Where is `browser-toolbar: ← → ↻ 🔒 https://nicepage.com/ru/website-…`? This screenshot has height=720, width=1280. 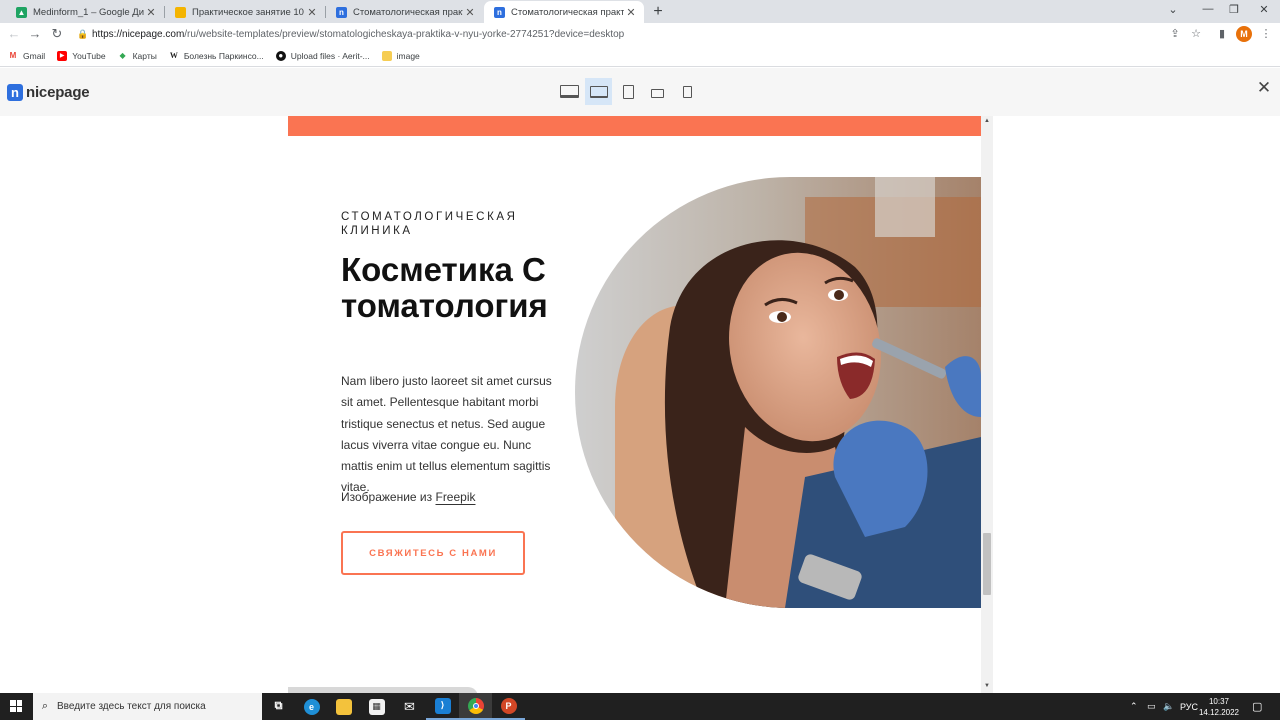 browser-toolbar: ← → ↻ 🔒 https://nicepage.com/ru/website-… is located at coordinates (640, 34).